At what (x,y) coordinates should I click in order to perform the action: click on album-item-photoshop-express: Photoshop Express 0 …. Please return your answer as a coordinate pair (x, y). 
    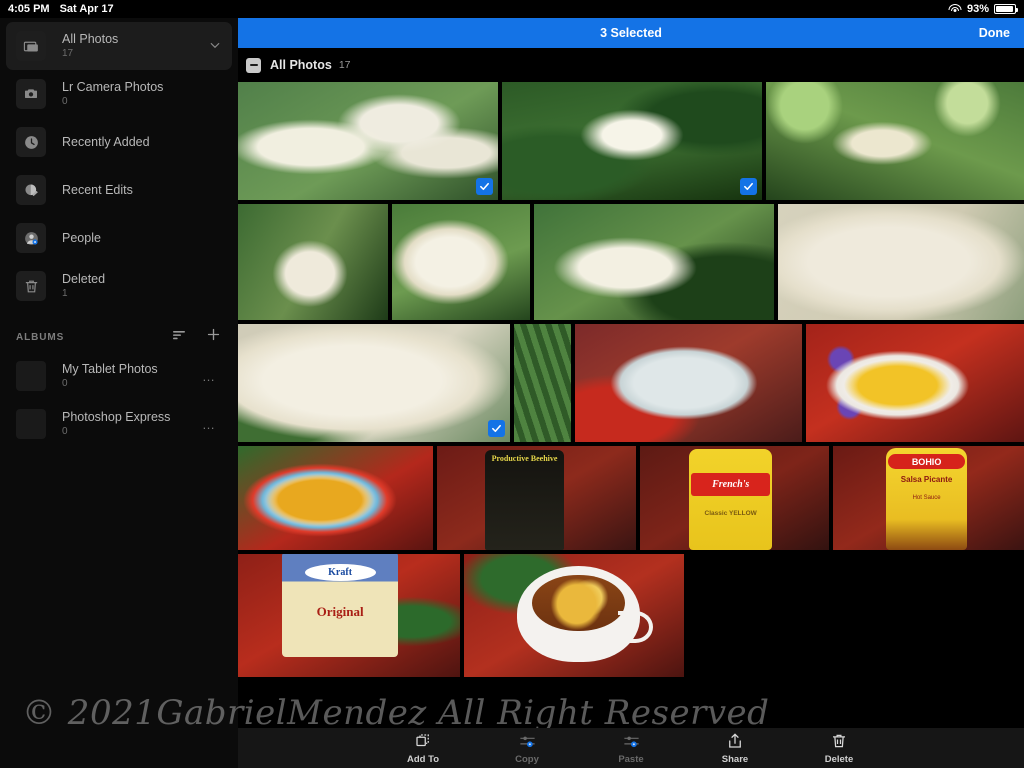
    Looking at the image, I should click on (119, 424).